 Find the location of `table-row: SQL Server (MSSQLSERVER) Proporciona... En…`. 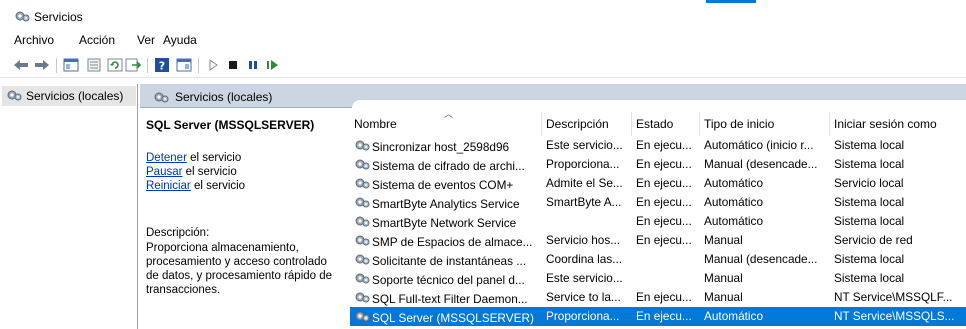

table-row: SQL Server (MSSQLSERVER) Proporciona... En… is located at coordinates (658, 316).